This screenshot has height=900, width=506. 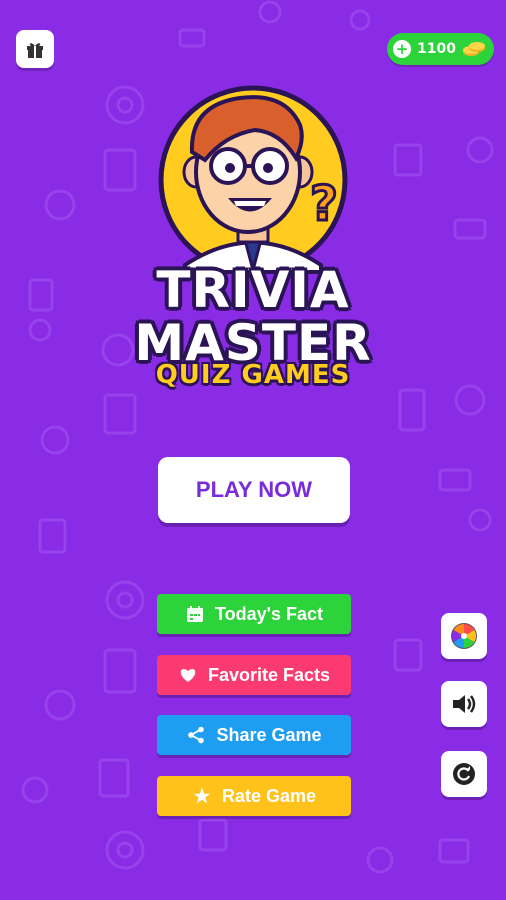 I want to click on spin-wheel-icon, so click(x=464, y=636).